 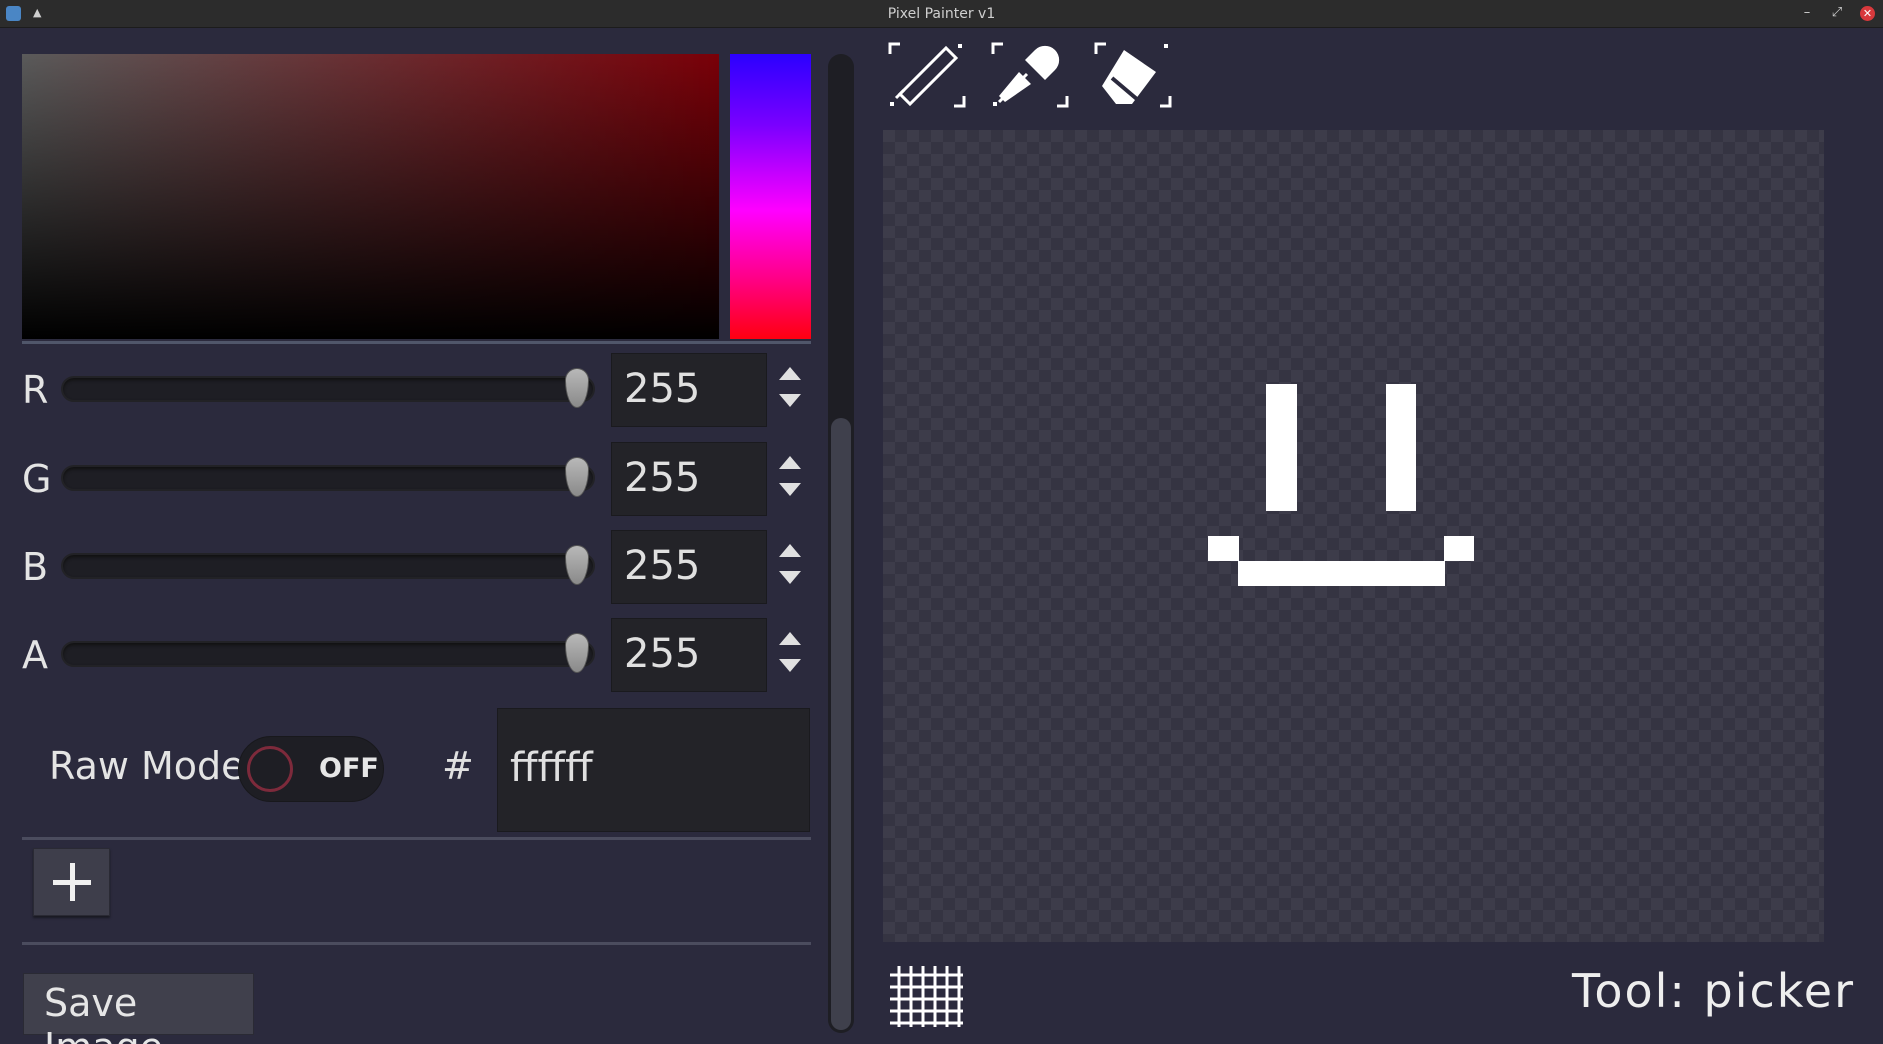 I want to click on eraser-icon, so click(x=1133, y=75).